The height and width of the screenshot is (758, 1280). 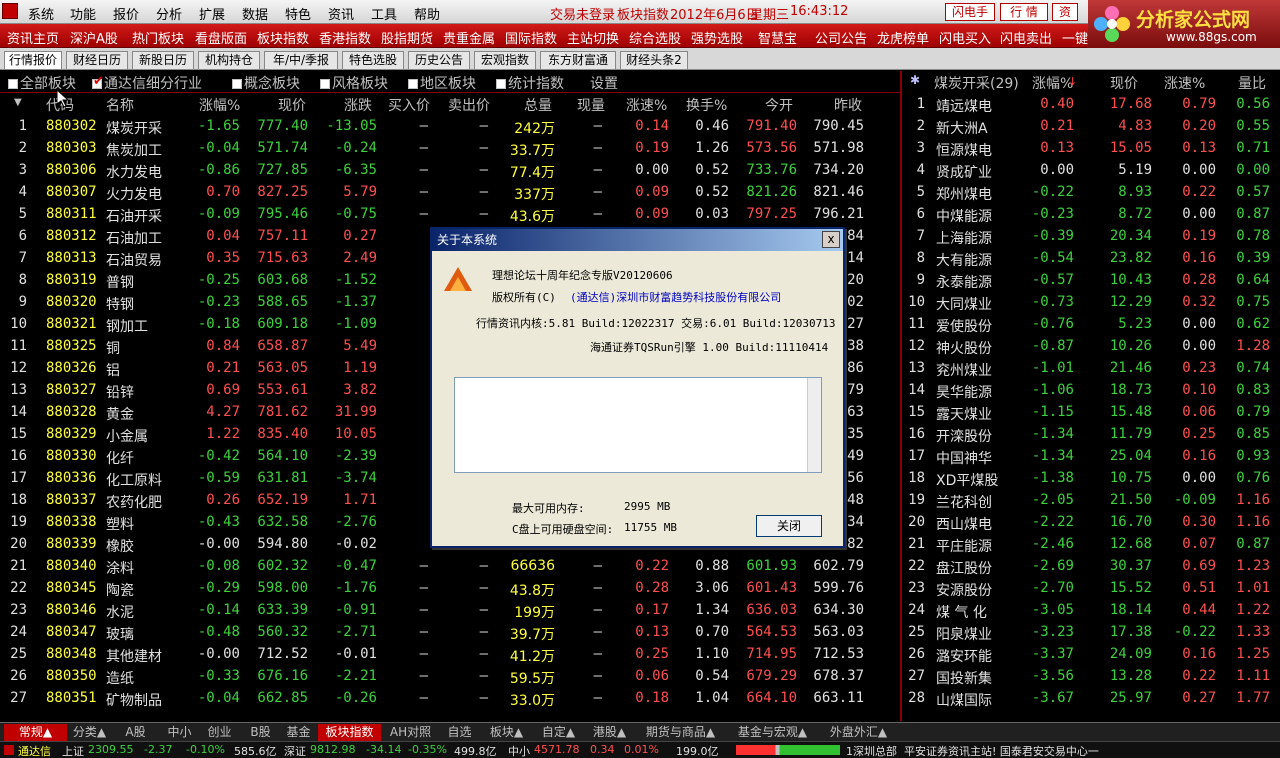 I want to click on dialog-close-button: x, so click(x=831, y=239).